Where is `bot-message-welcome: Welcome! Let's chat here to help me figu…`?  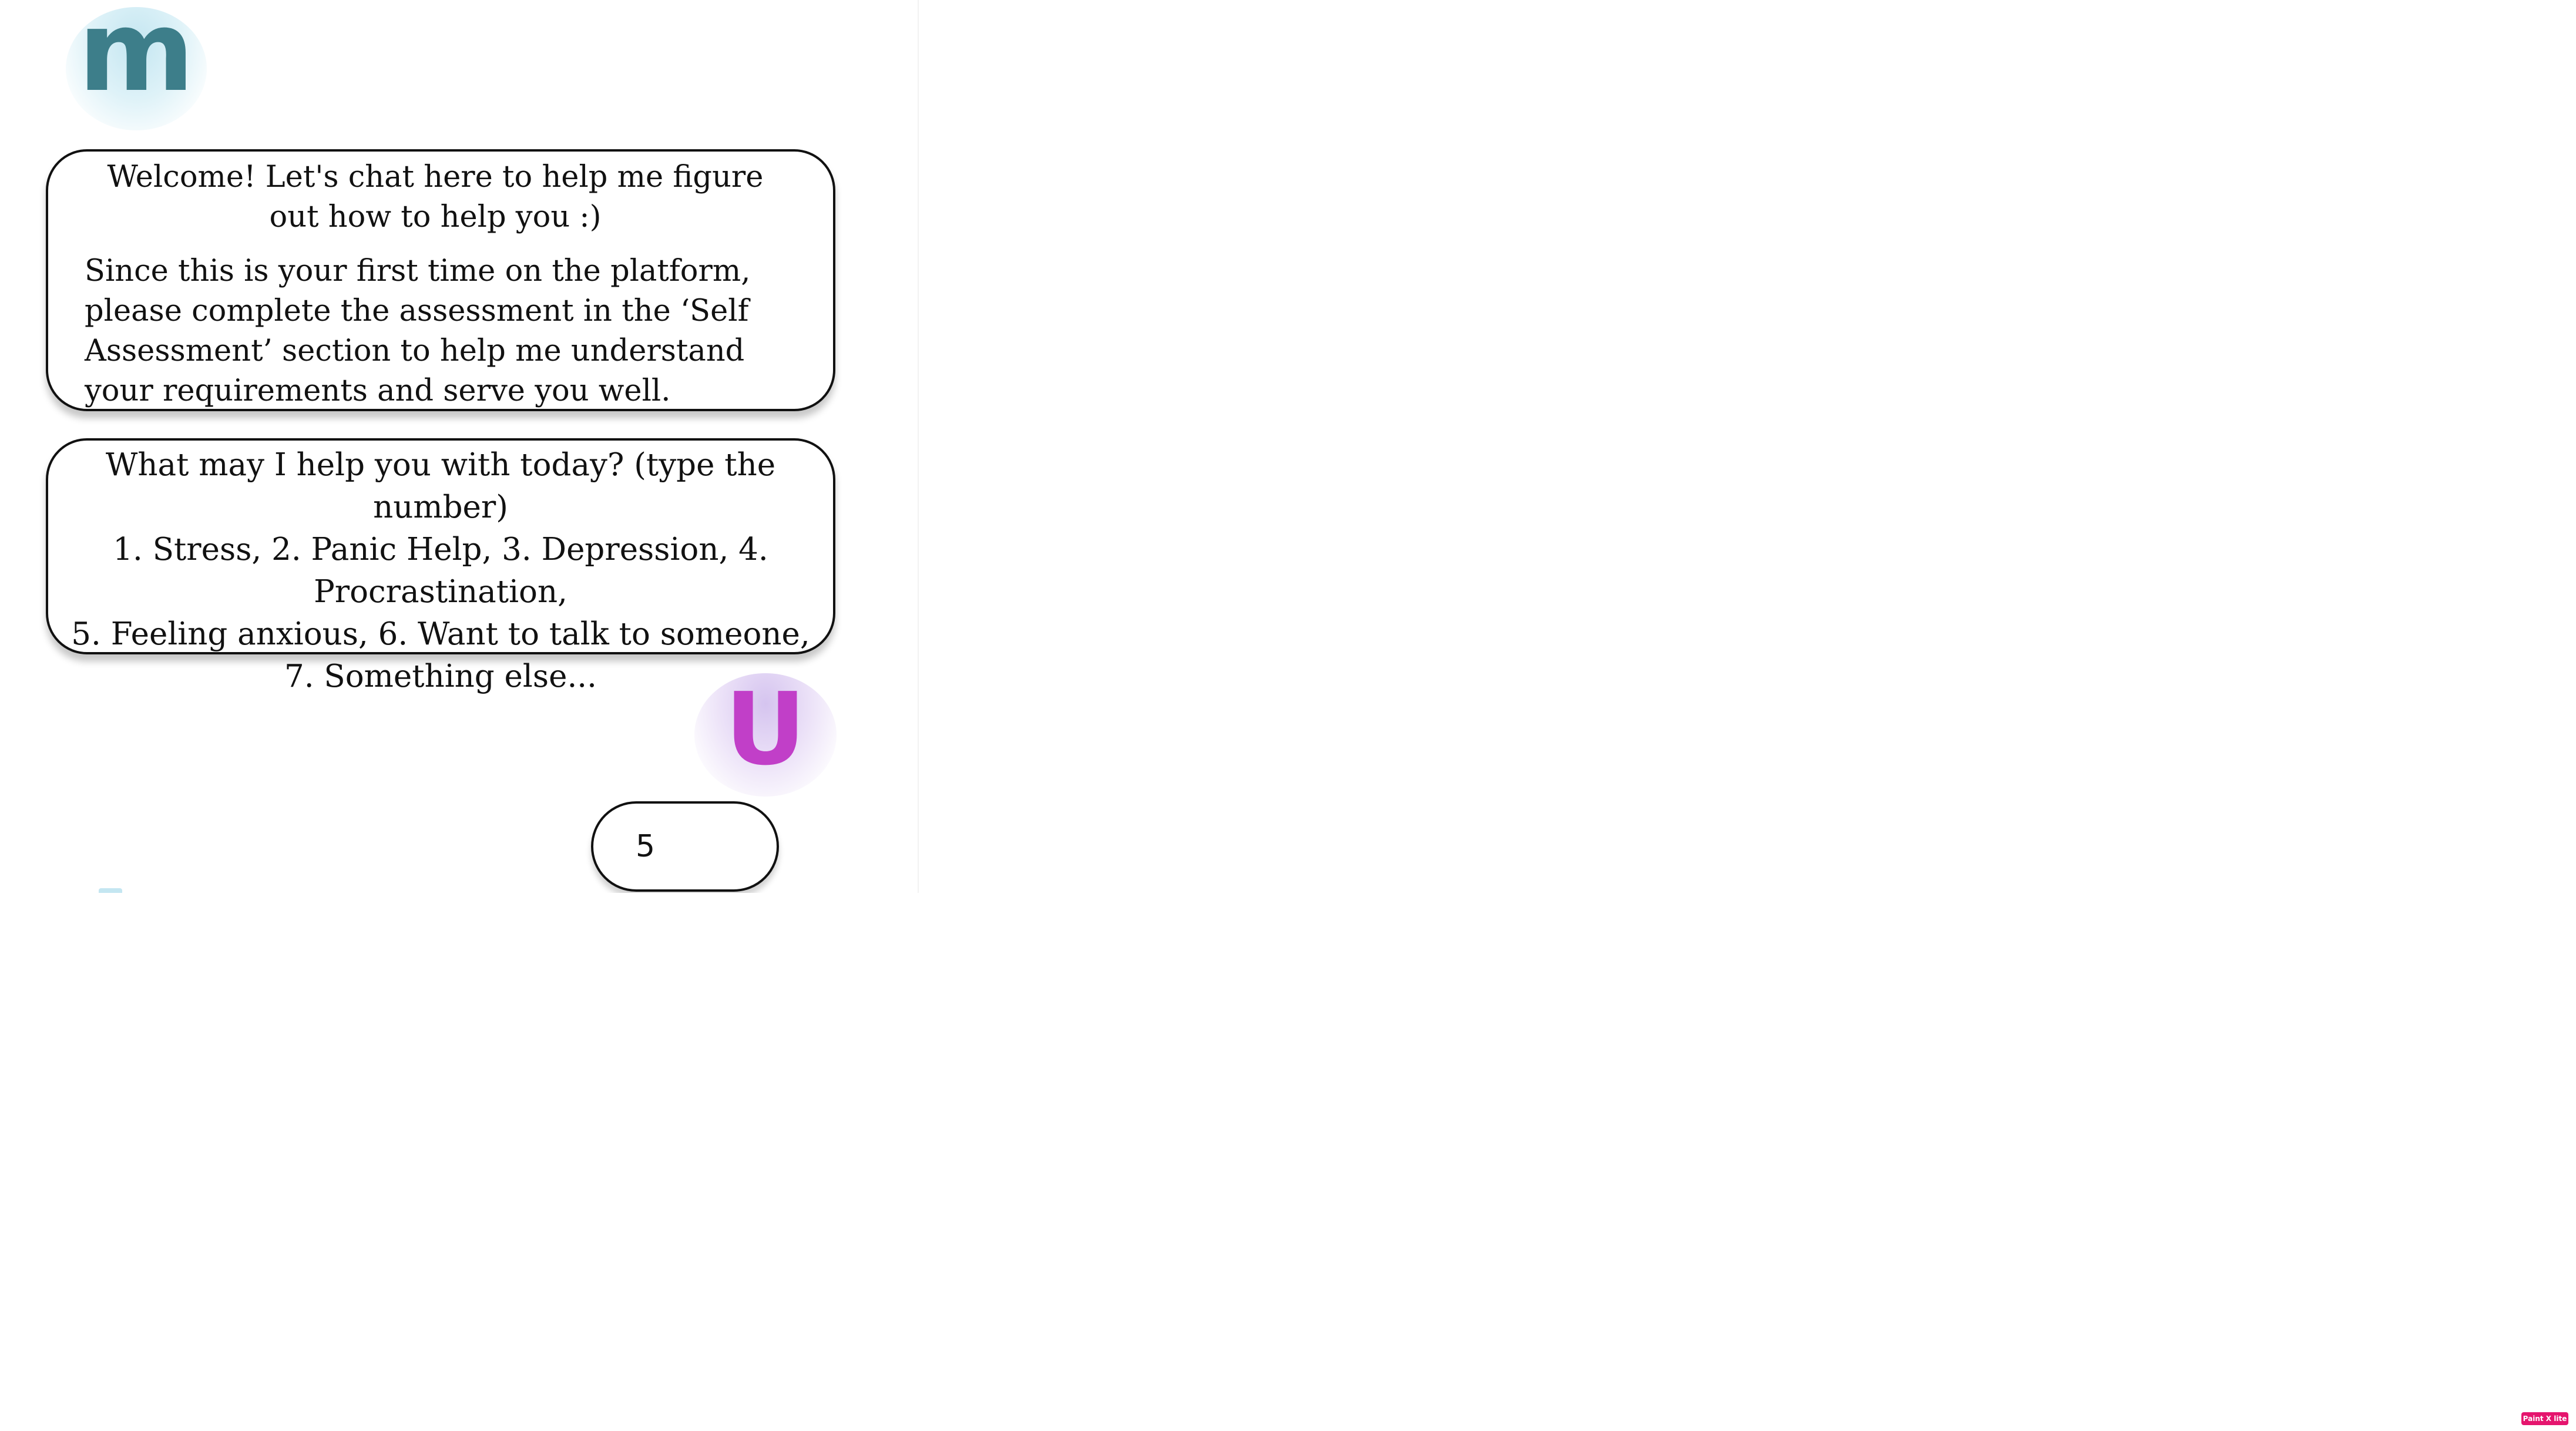 bot-message-welcome: Welcome! Let's chat here to help me figu… is located at coordinates (440, 280).